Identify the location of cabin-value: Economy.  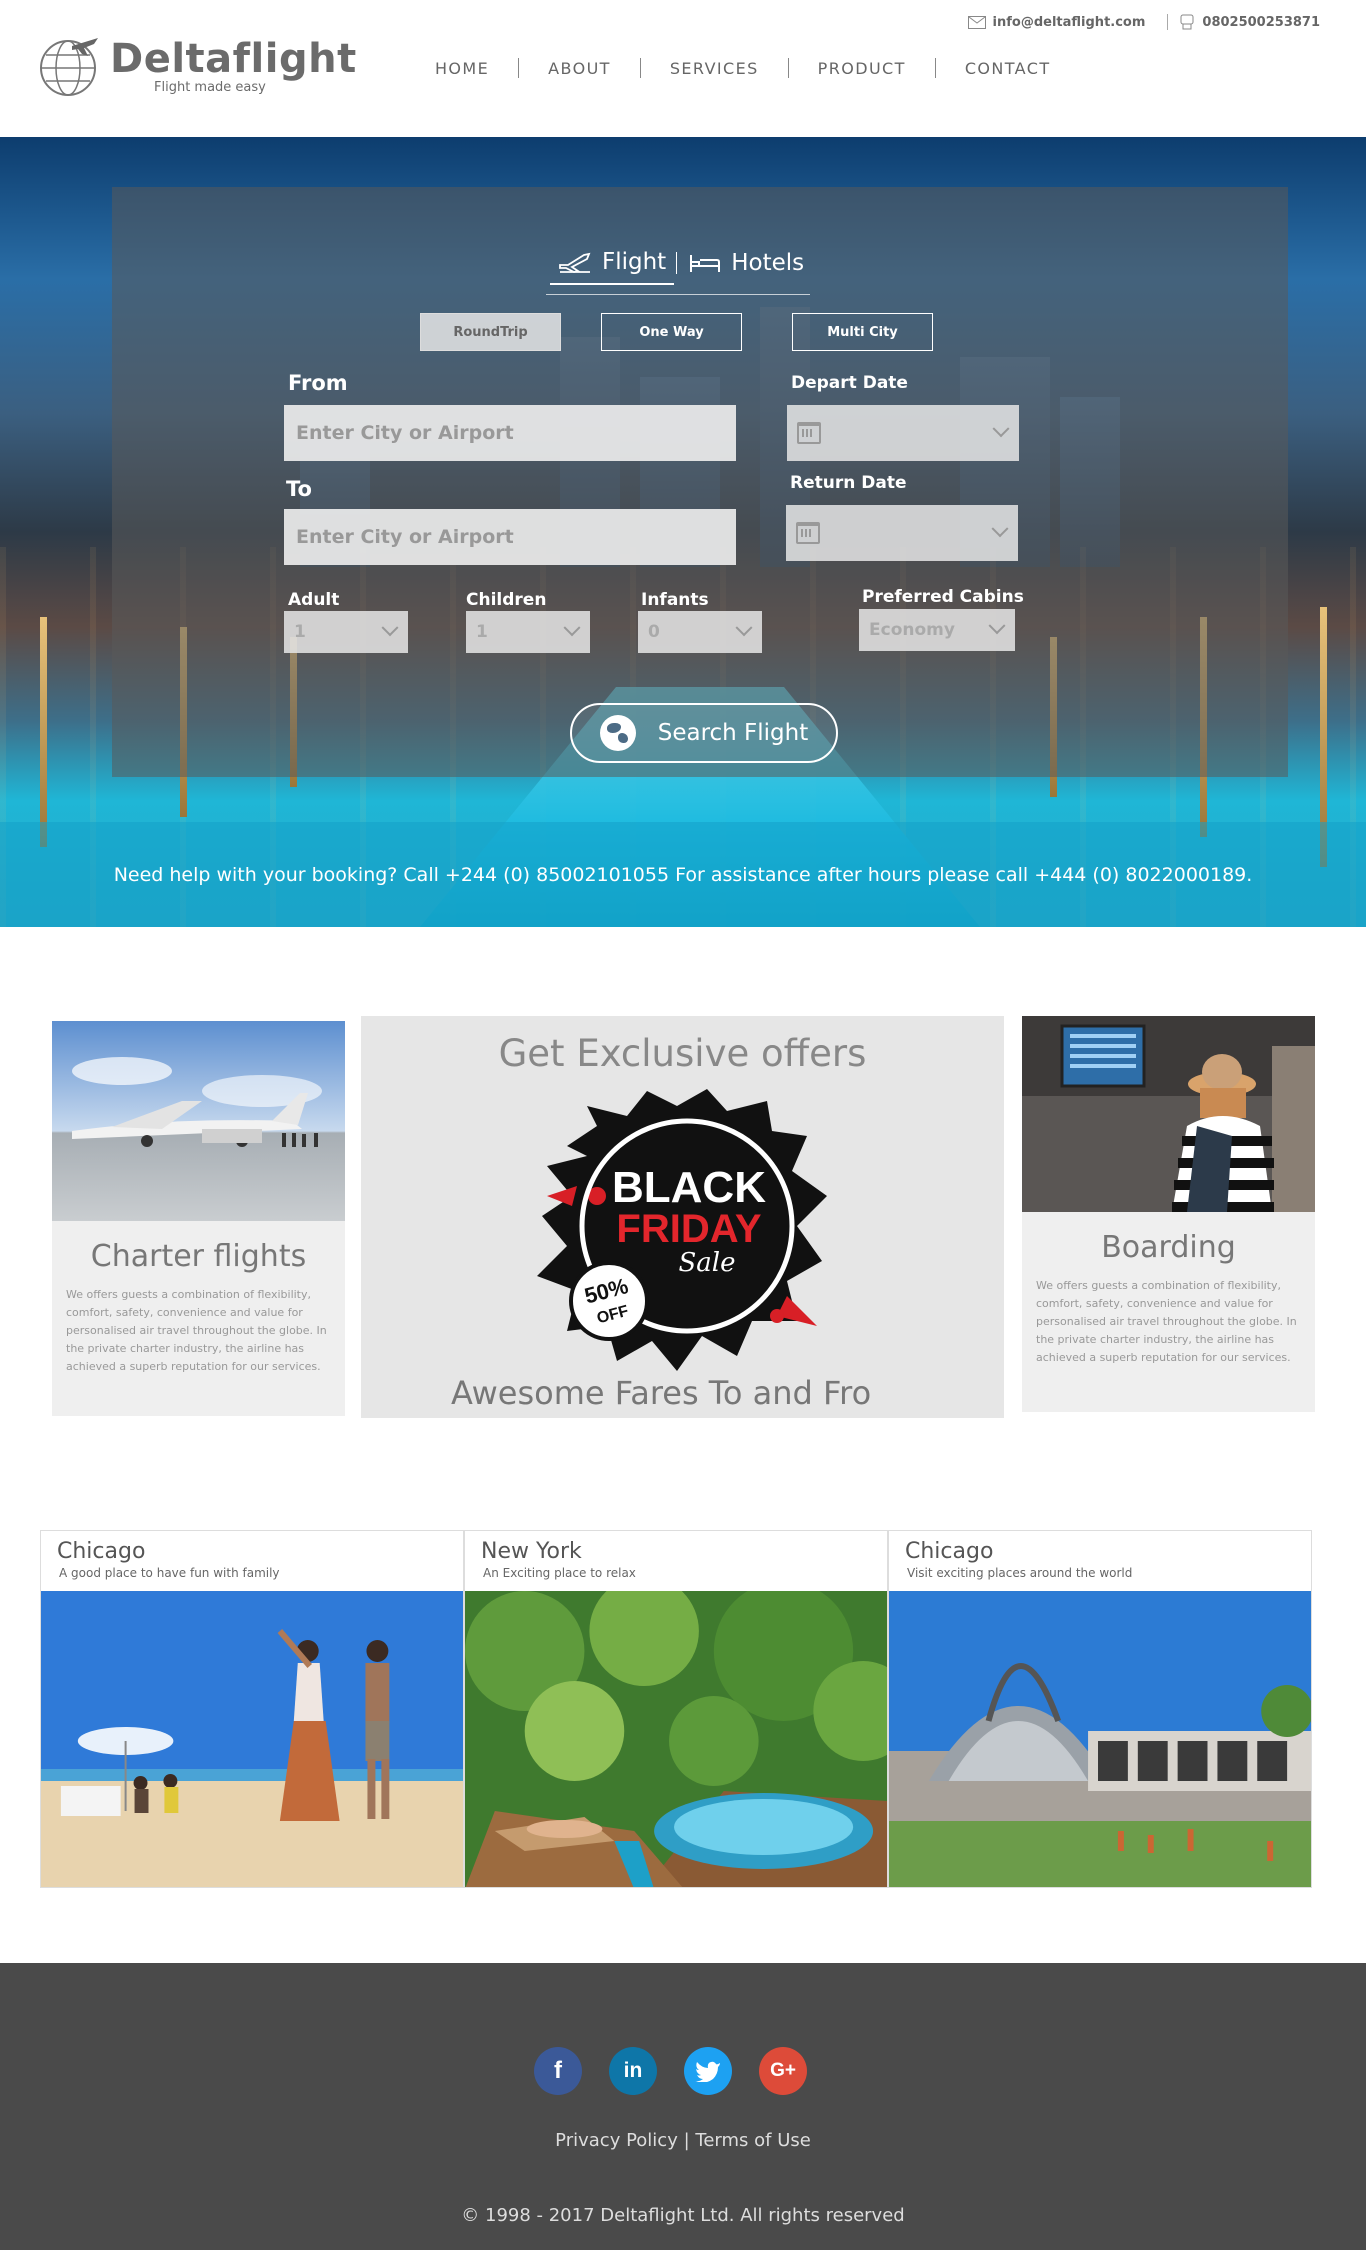
(912, 630).